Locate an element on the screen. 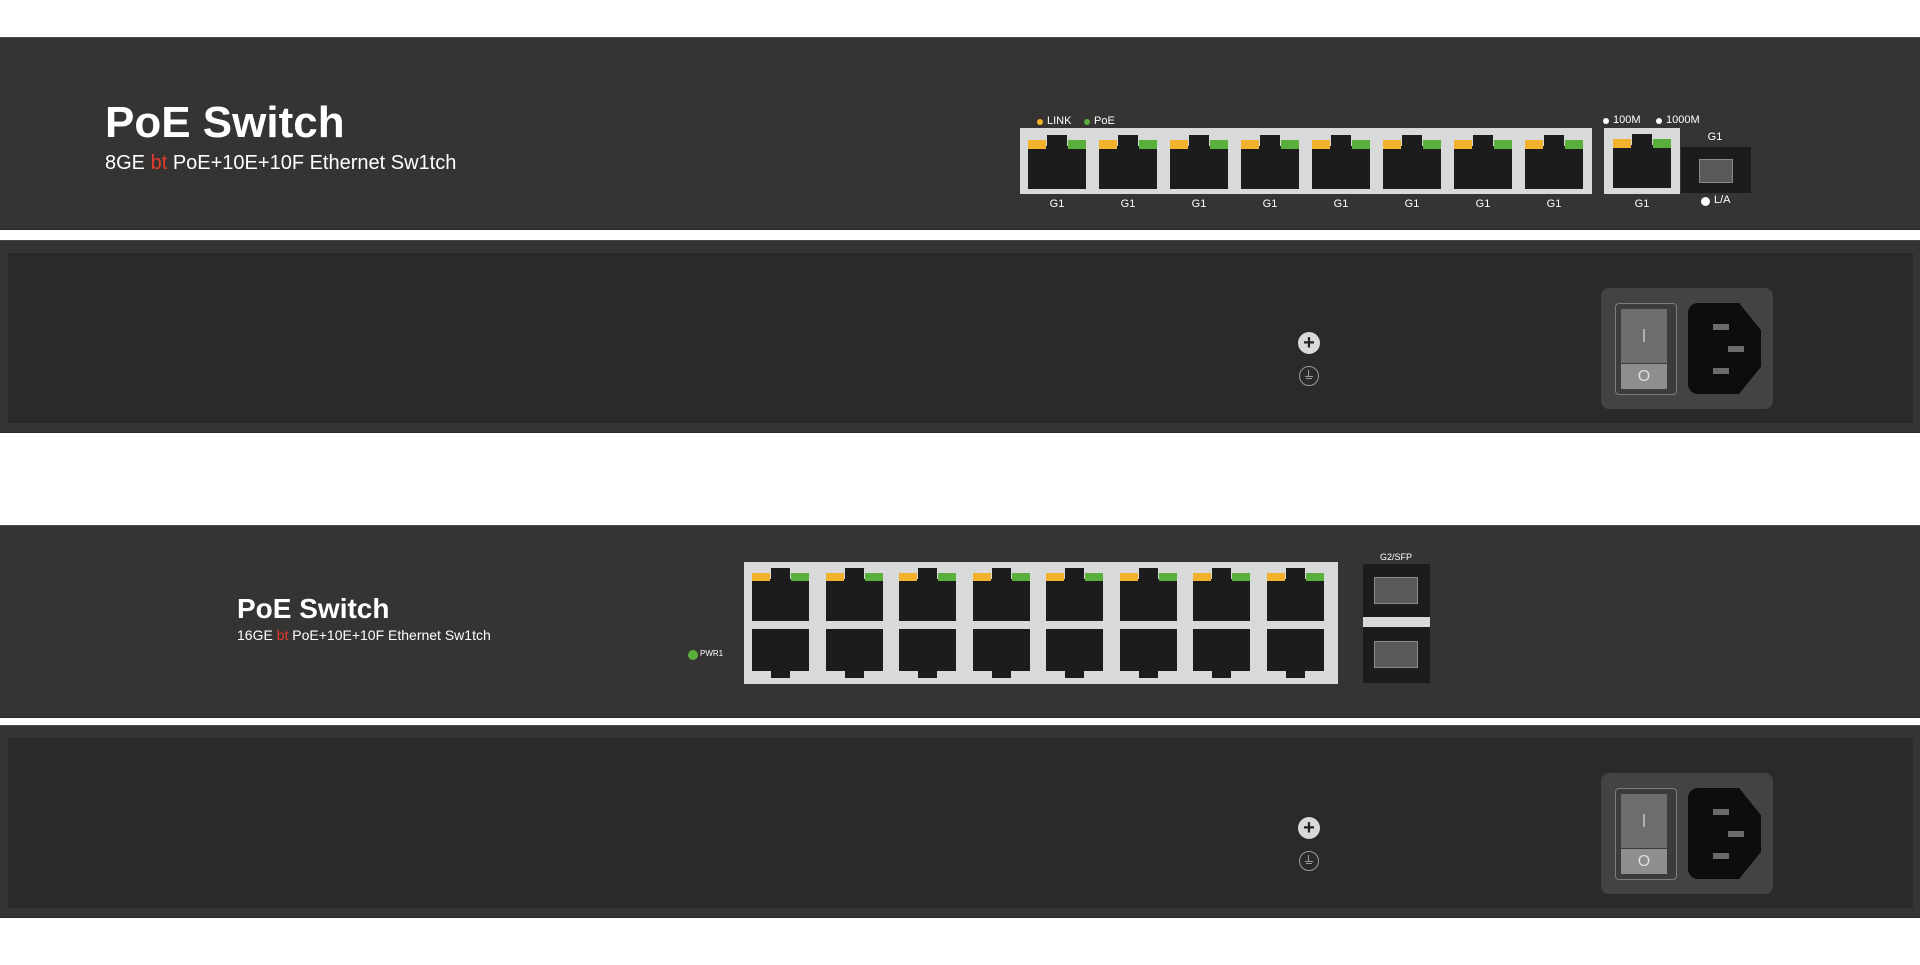  power-switch-off-label: O is located at coordinates (1644, 376).